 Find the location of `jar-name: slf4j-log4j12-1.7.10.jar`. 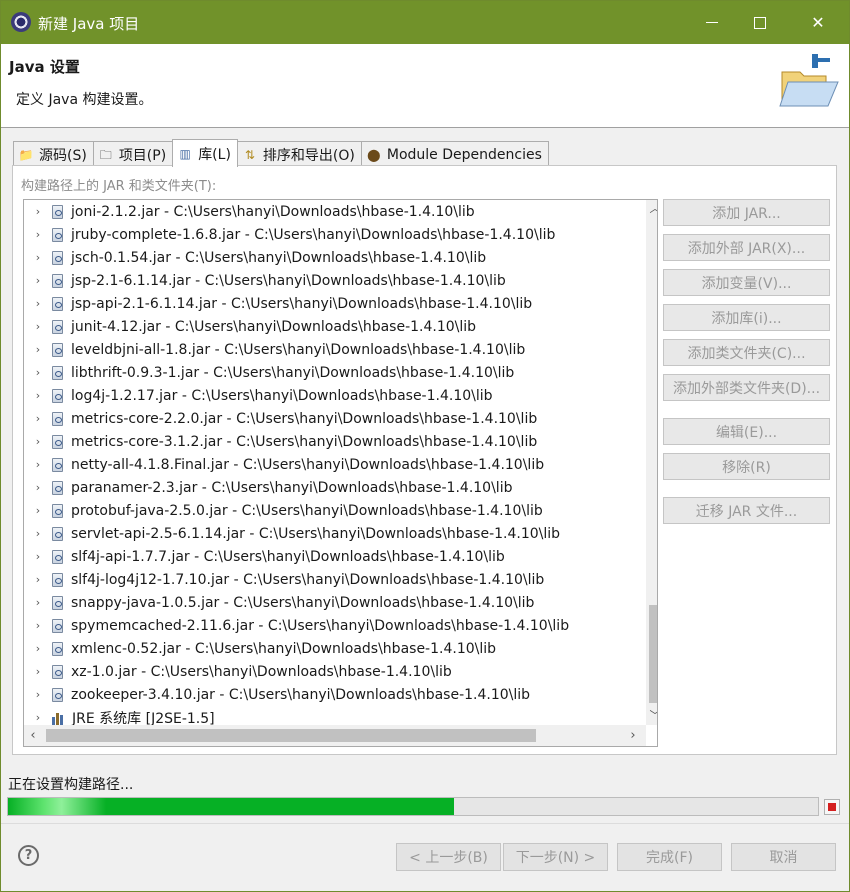

jar-name: slf4j-log4j12-1.7.10.jar is located at coordinates (150, 579).